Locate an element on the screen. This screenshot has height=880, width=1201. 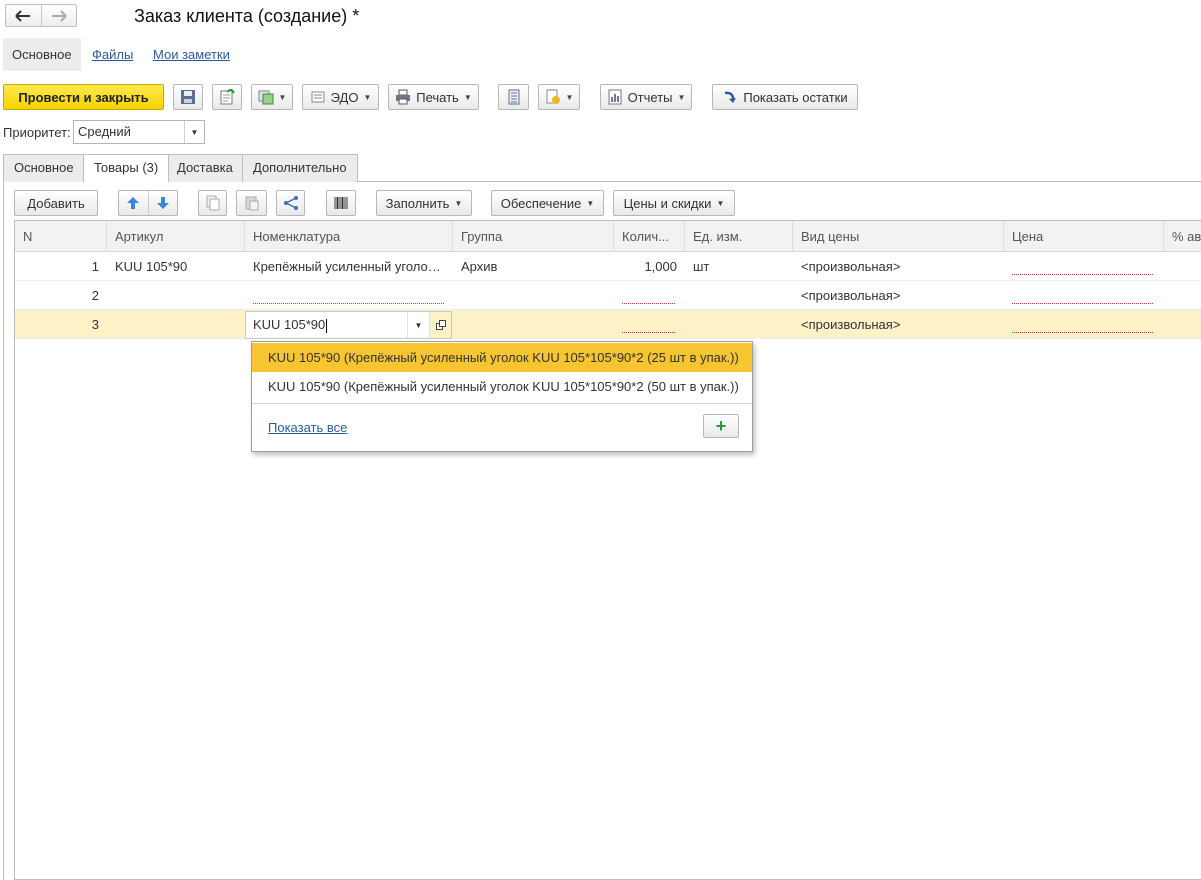
list-button is located at coordinates (513, 97).